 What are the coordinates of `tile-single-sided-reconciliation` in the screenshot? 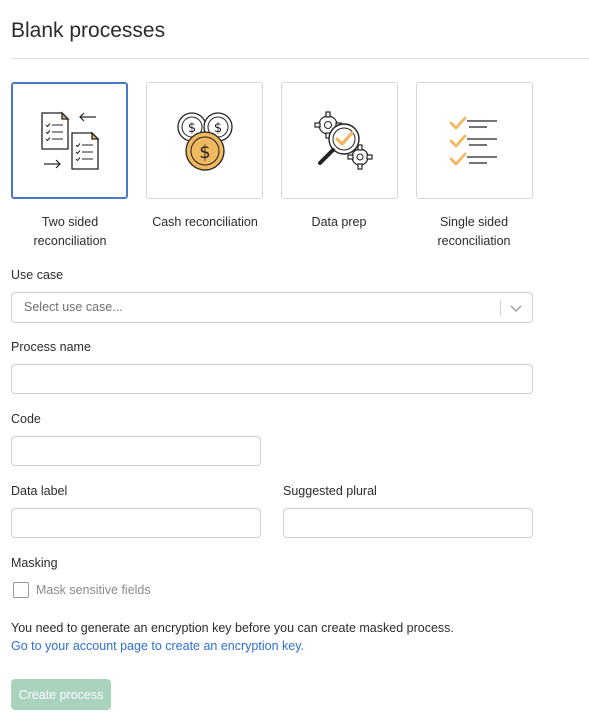 It's located at (474, 140).